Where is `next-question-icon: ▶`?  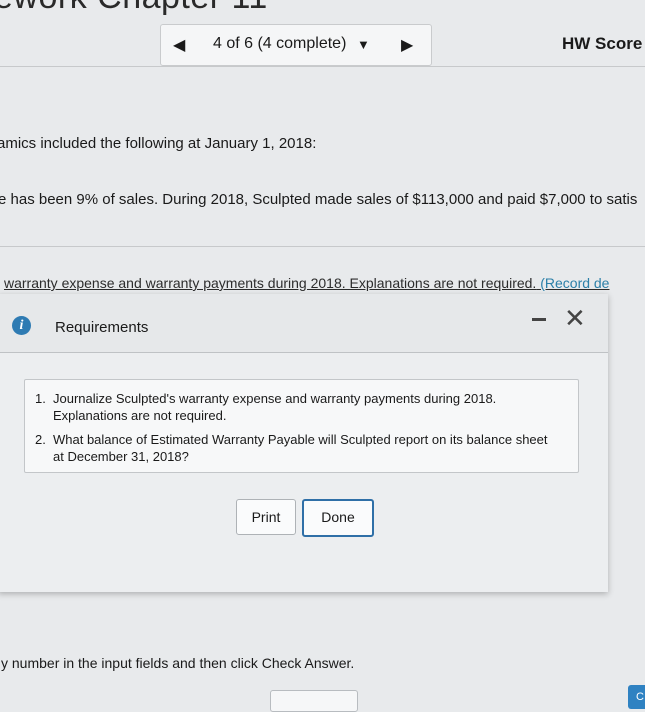 next-question-icon: ▶ is located at coordinates (407, 45).